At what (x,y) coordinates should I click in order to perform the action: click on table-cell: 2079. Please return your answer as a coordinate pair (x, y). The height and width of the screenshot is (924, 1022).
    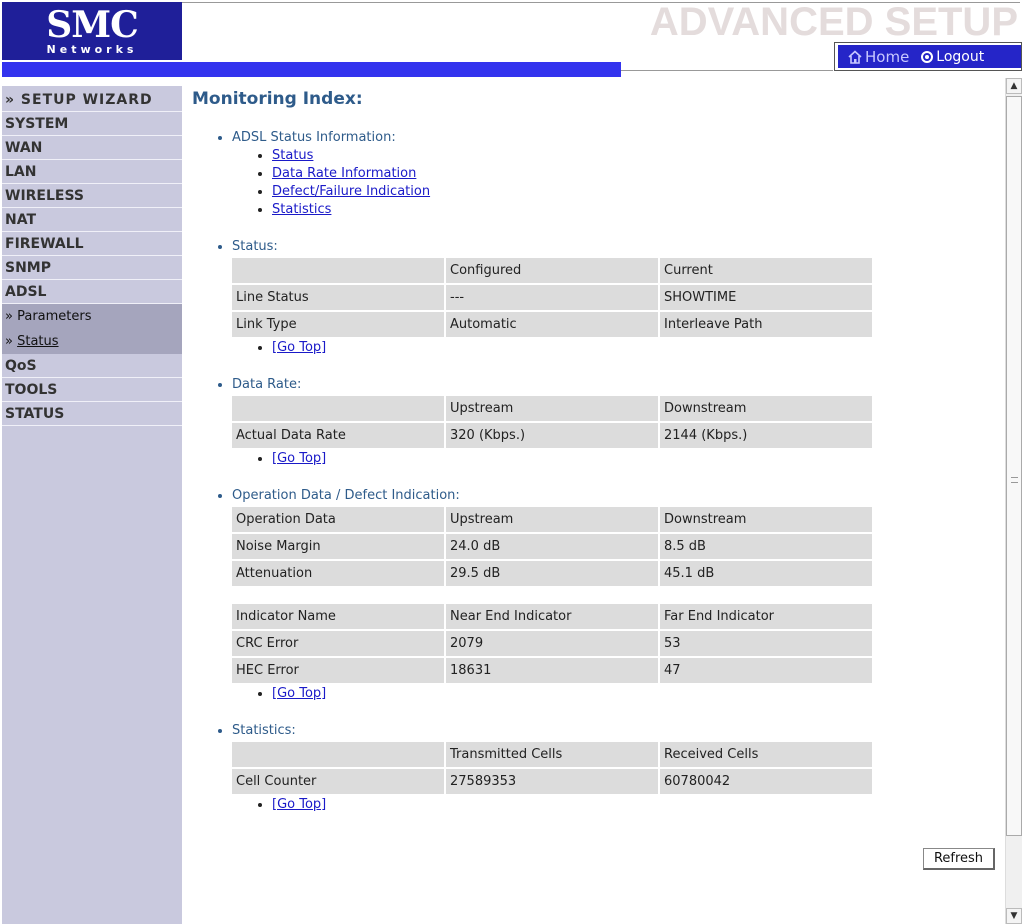
    Looking at the image, I should click on (552, 643).